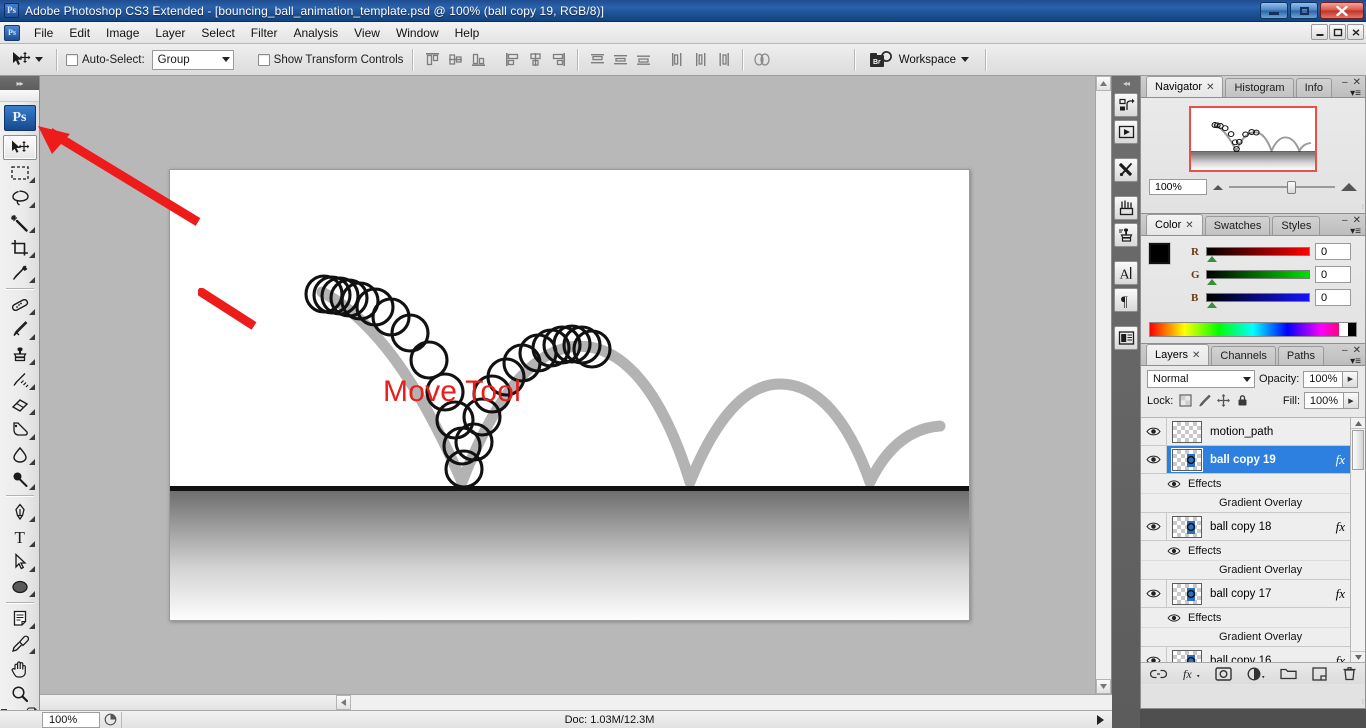 The width and height of the screenshot is (1366, 728). Describe the element at coordinates (1185, 400) in the screenshot. I see `lock-transparent-pixels-icon` at that location.